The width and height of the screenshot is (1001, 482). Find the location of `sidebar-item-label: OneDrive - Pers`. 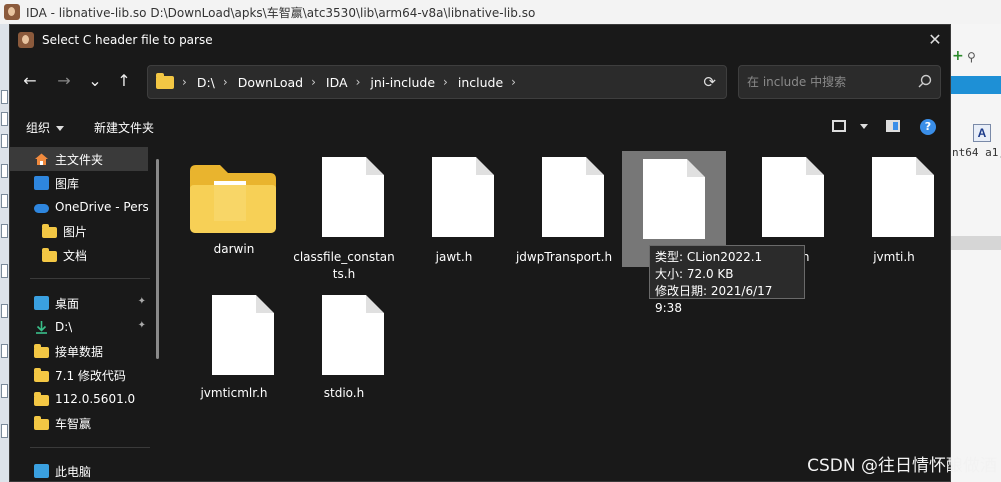

sidebar-item-label: OneDrive - Pers is located at coordinates (101, 207).